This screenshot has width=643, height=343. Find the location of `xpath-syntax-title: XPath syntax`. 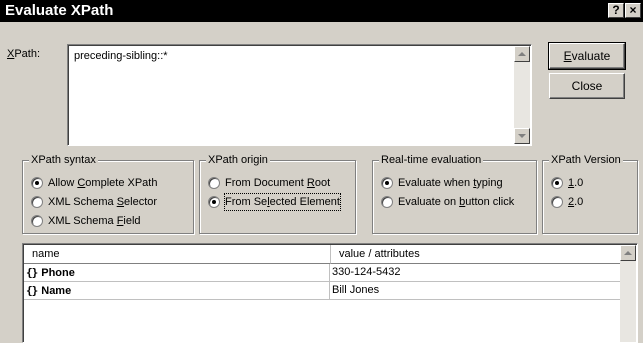

xpath-syntax-title: XPath syntax is located at coordinates (63, 160).